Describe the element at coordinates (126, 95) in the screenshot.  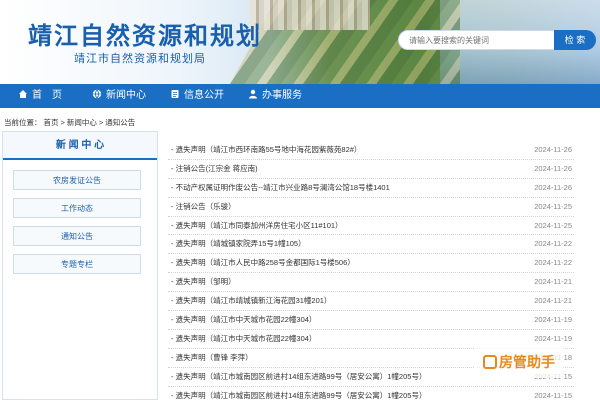
I see `nav-label: 新闻中心` at that location.